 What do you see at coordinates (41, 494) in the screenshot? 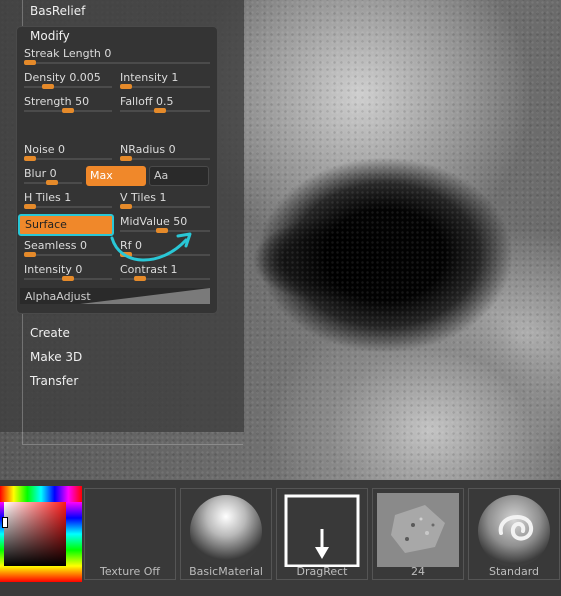
I see `hue-strip` at bounding box center [41, 494].